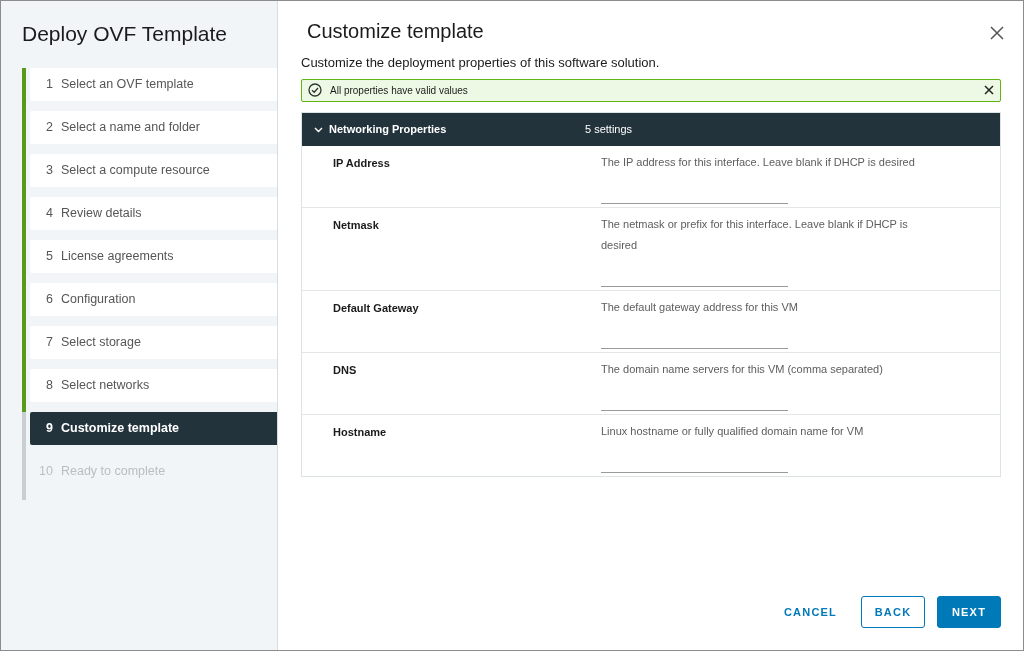  Describe the element at coordinates (361, 163) in the screenshot. I see `property-label: IP Address` at that location.